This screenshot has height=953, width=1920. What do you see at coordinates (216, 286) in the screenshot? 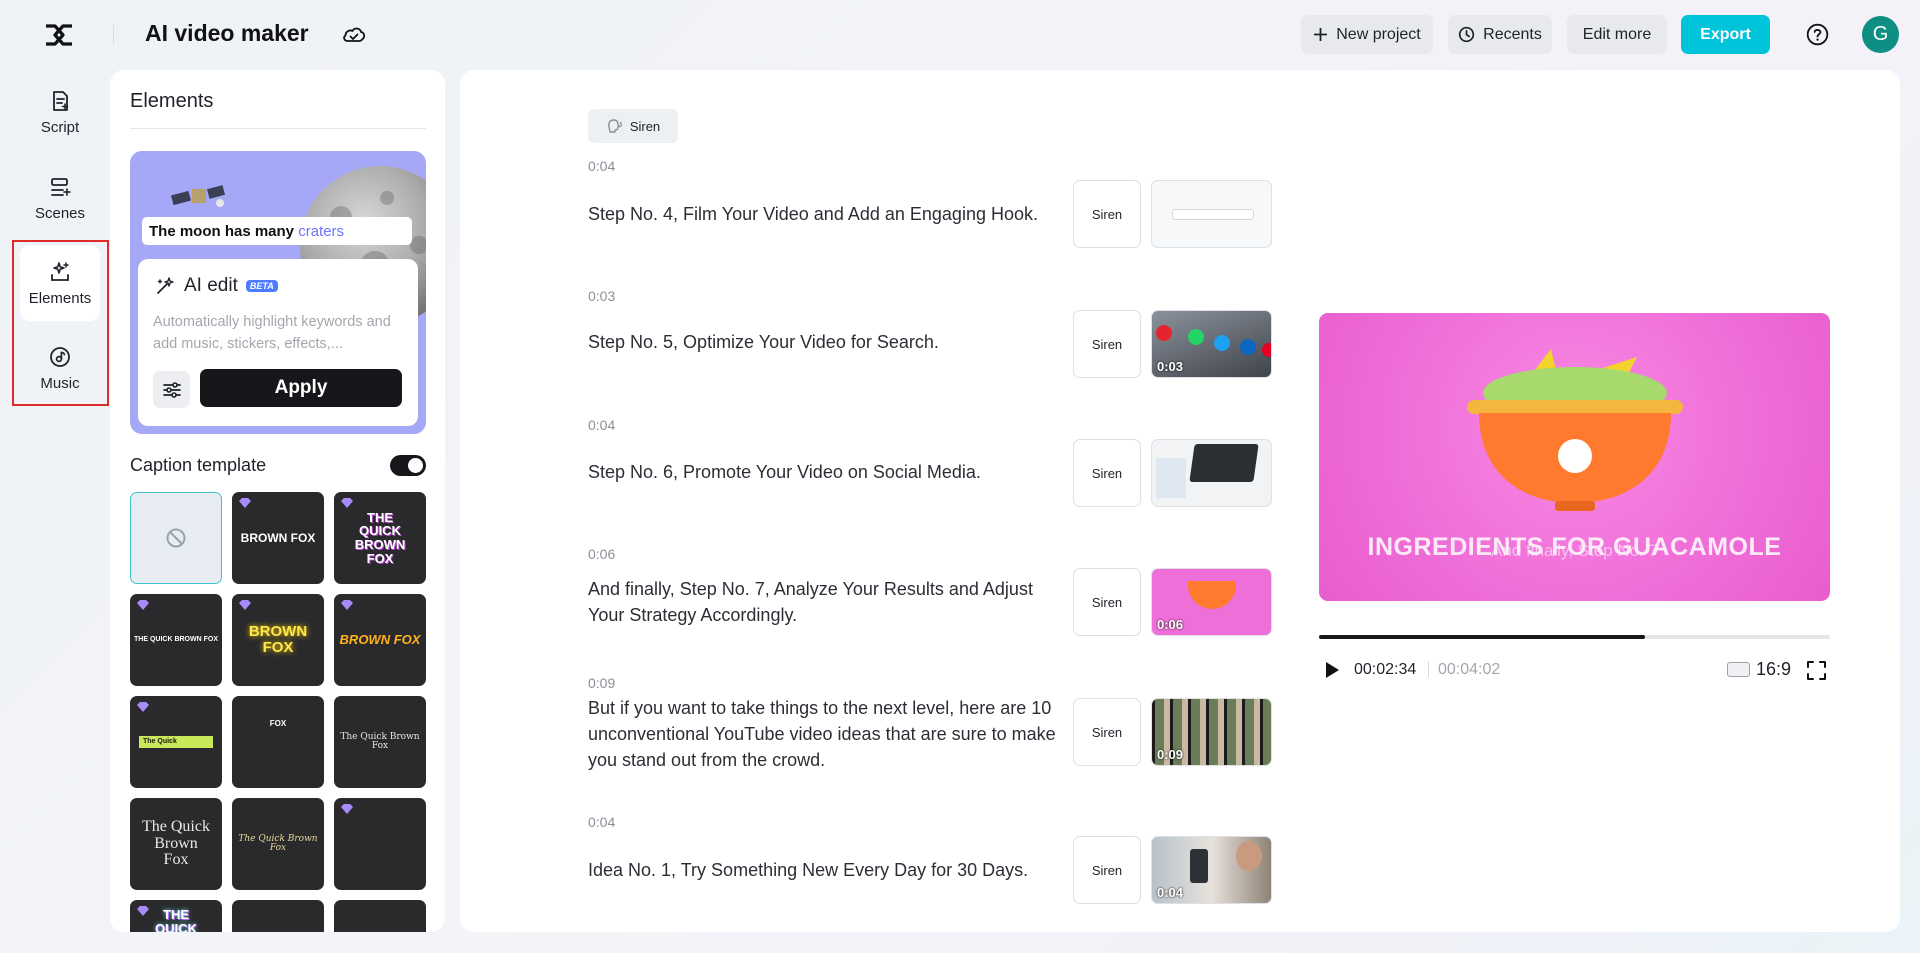
I see `ai-edit-header: AI edit BETA` at bounding box center [216, 286].